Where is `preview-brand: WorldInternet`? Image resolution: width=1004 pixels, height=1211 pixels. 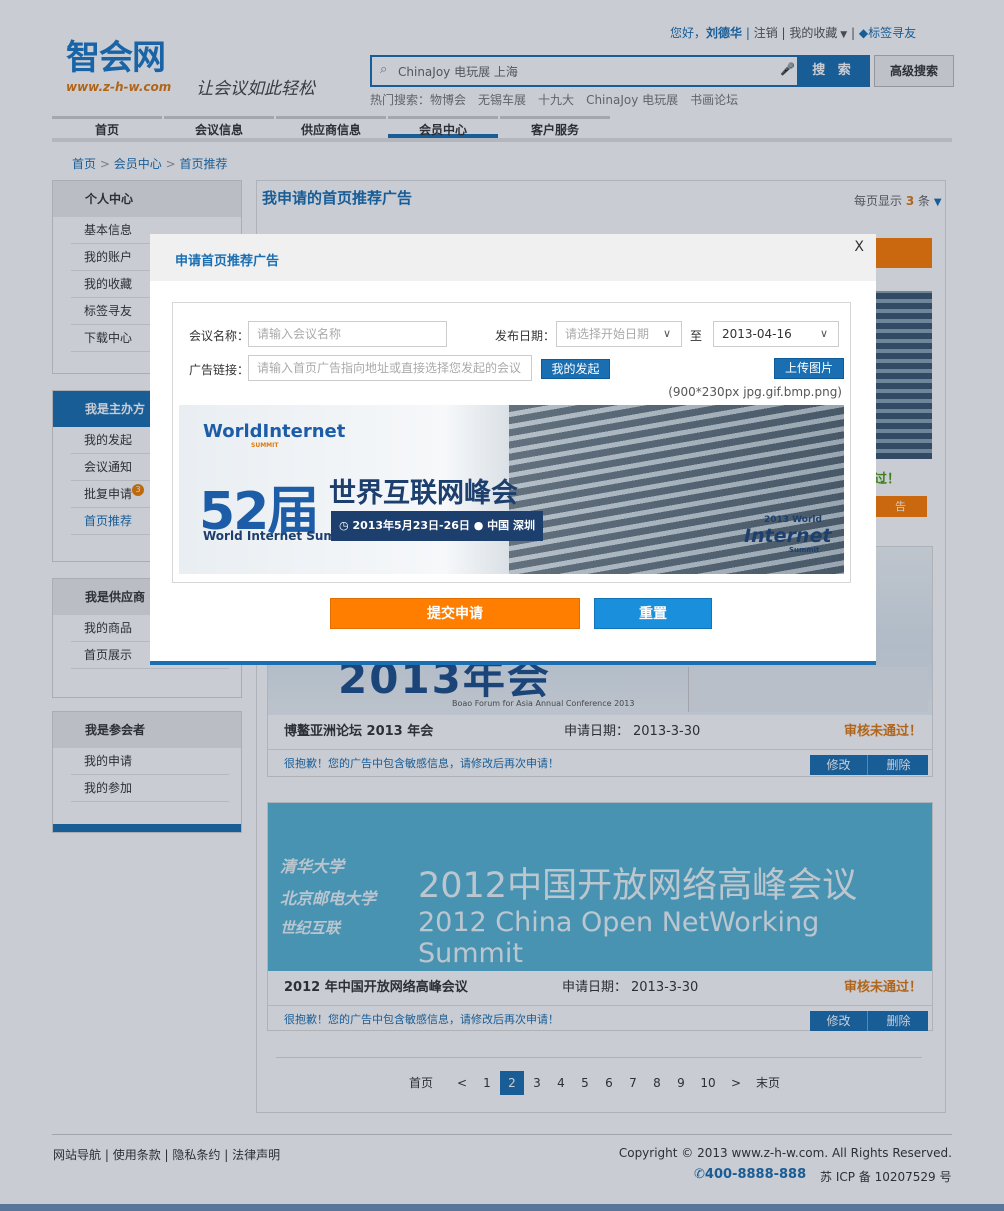 preview-brand: WorldInternet is located at coordinates (274, 431).